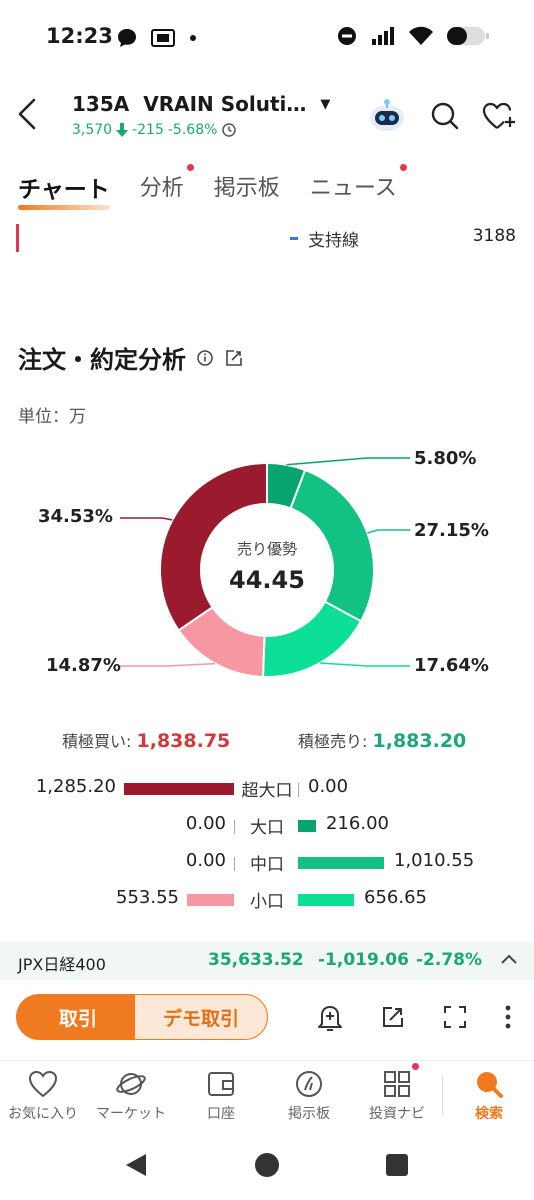  I want to click on sell-amount: 1,010.55, so click(434, 860).